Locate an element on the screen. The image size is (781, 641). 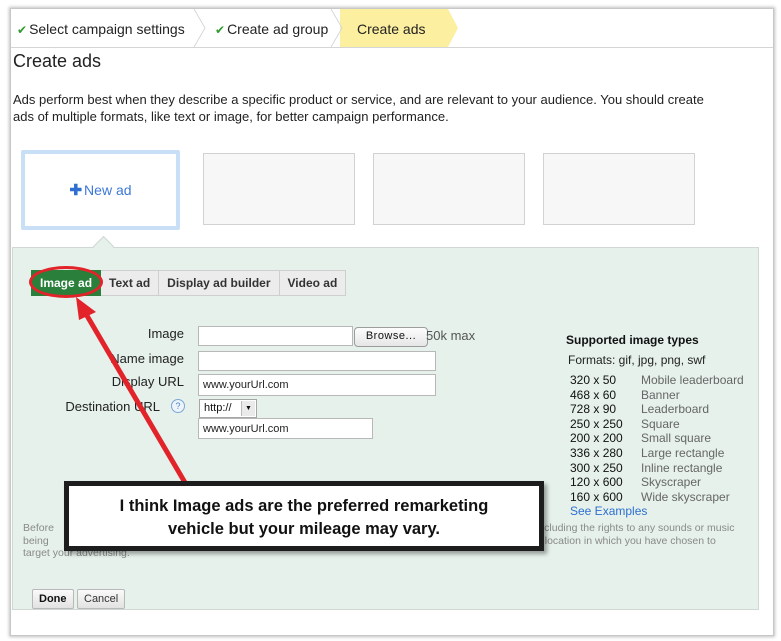
annotation-arrow-shaft is located at coordinates (136, 400).